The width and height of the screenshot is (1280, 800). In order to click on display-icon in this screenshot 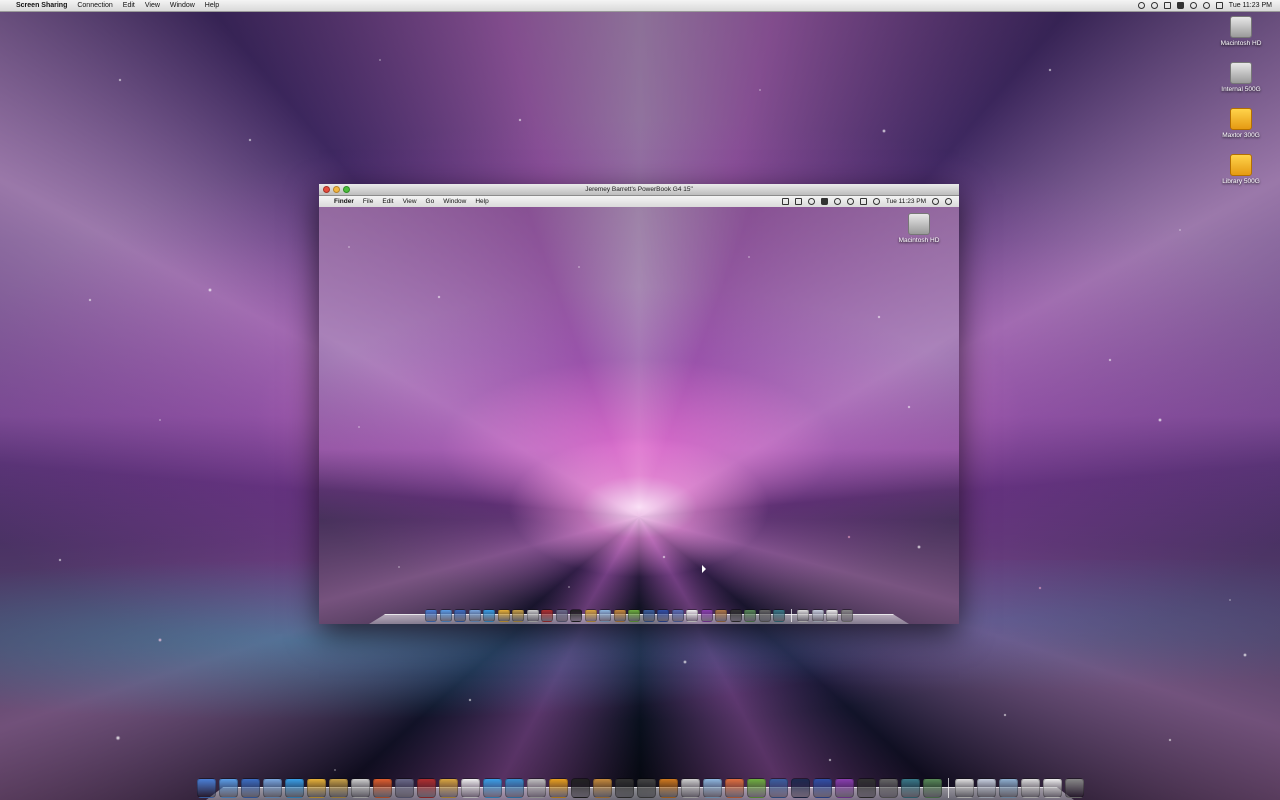, I will do `click(1219, 5)`.